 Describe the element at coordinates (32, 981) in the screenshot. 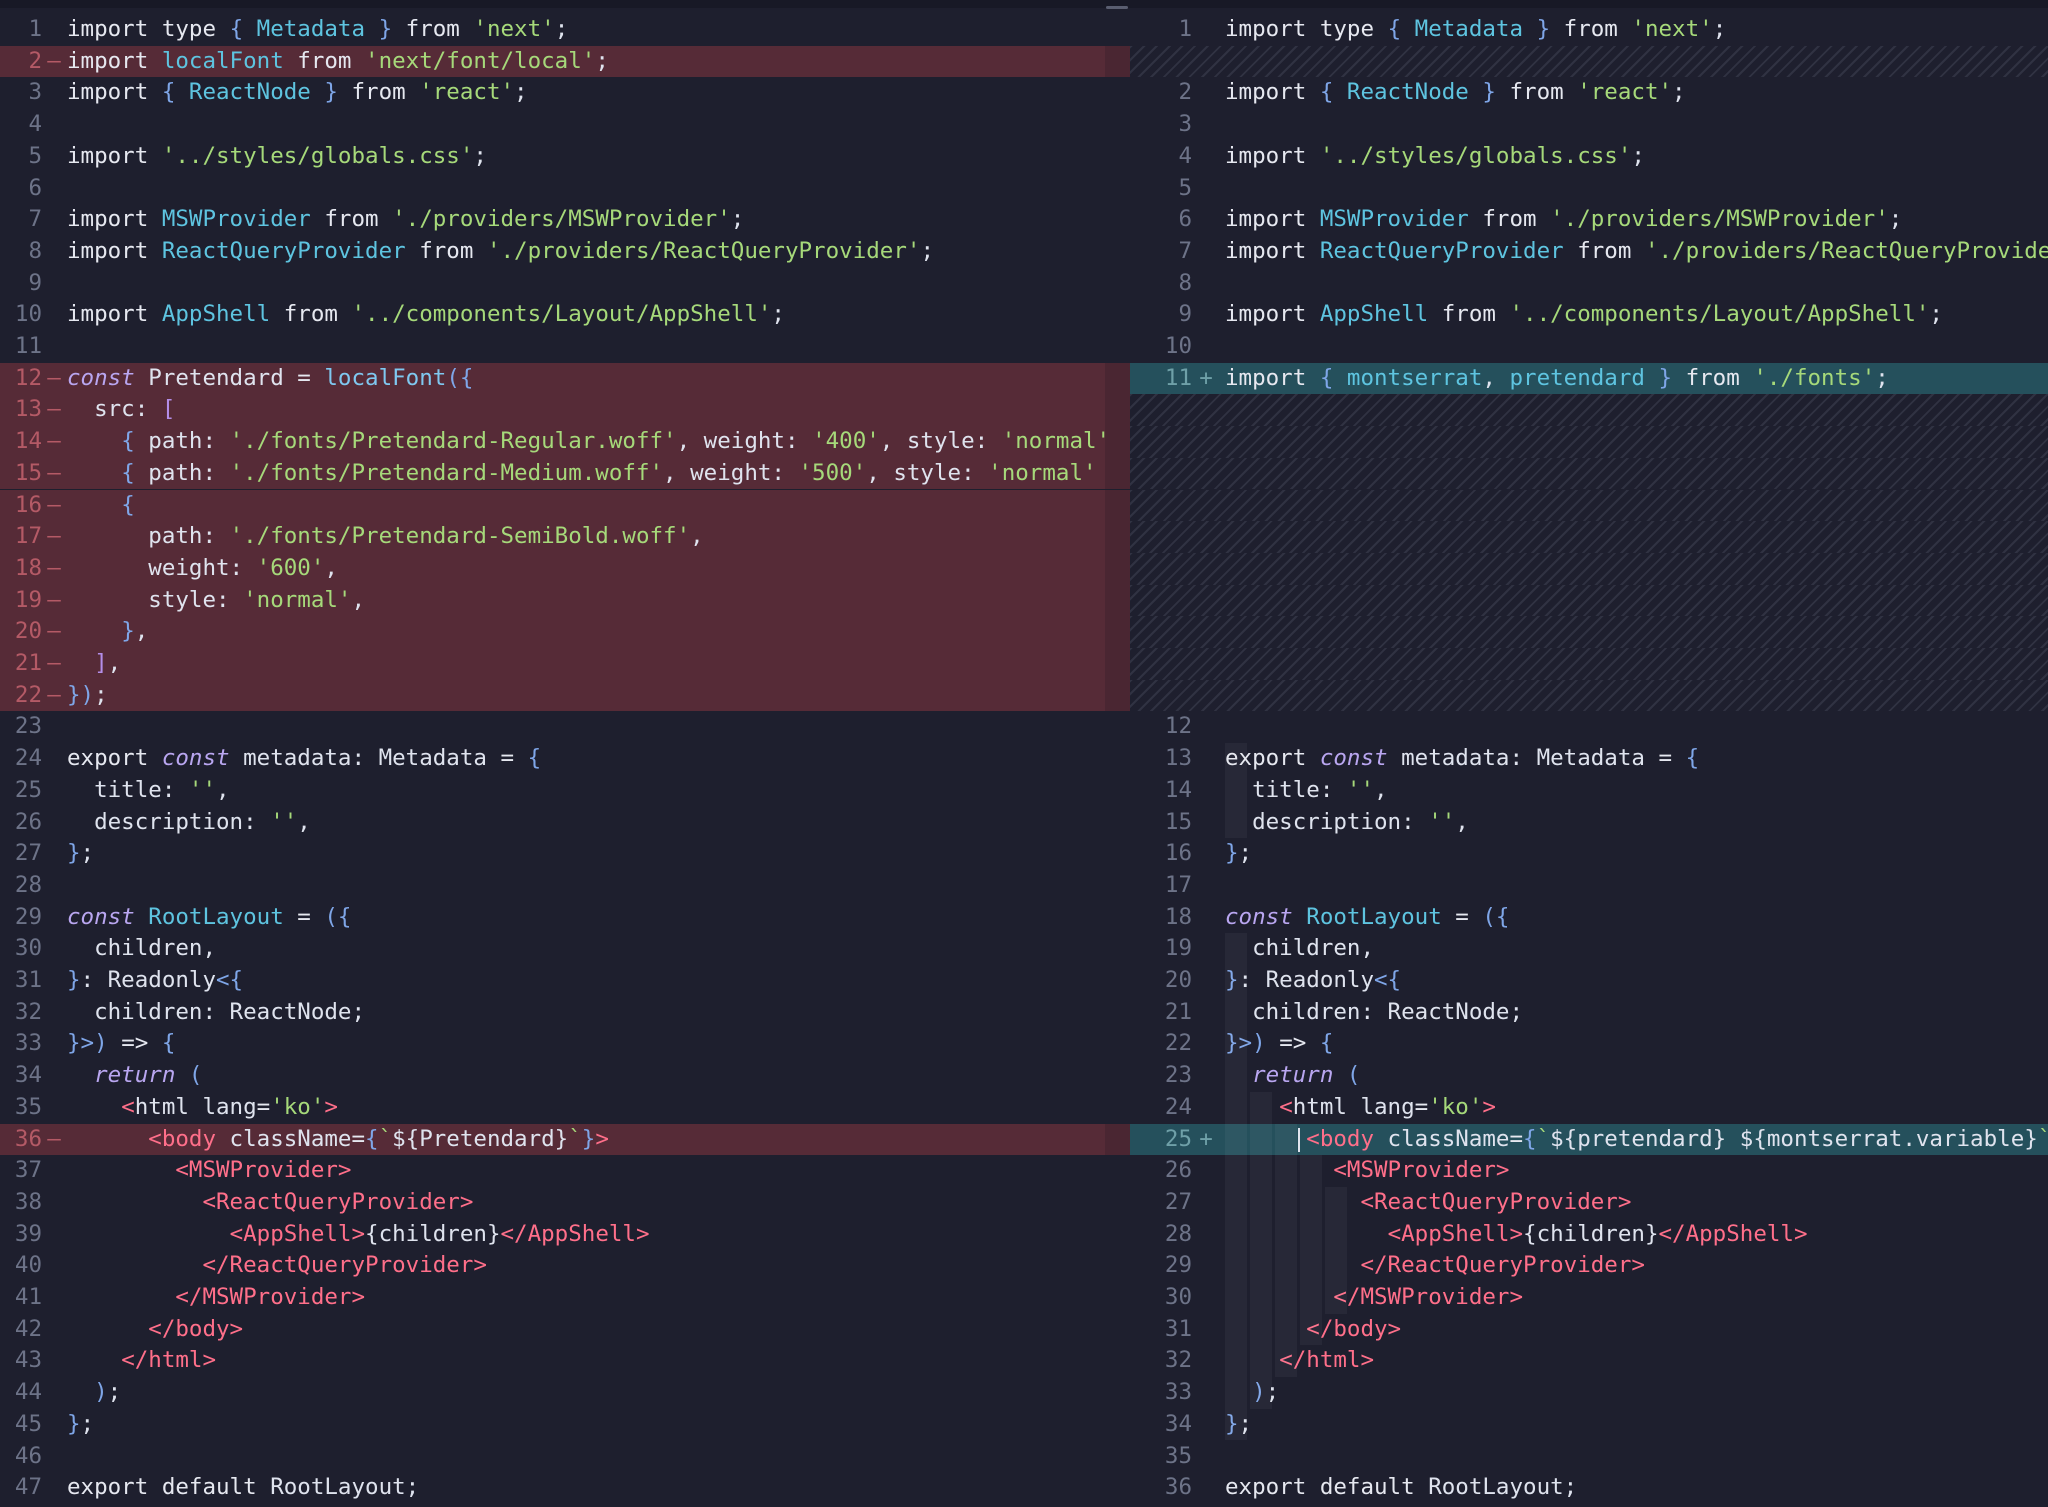

I see `line-number: 31` at that location.